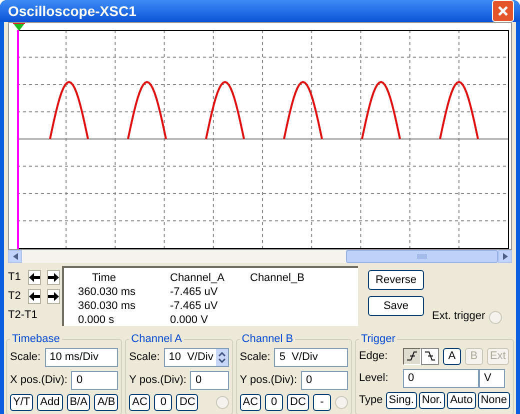 This screenshot has height=414, width=520. I want to click on group-title: Channel A, so click(156, 339).